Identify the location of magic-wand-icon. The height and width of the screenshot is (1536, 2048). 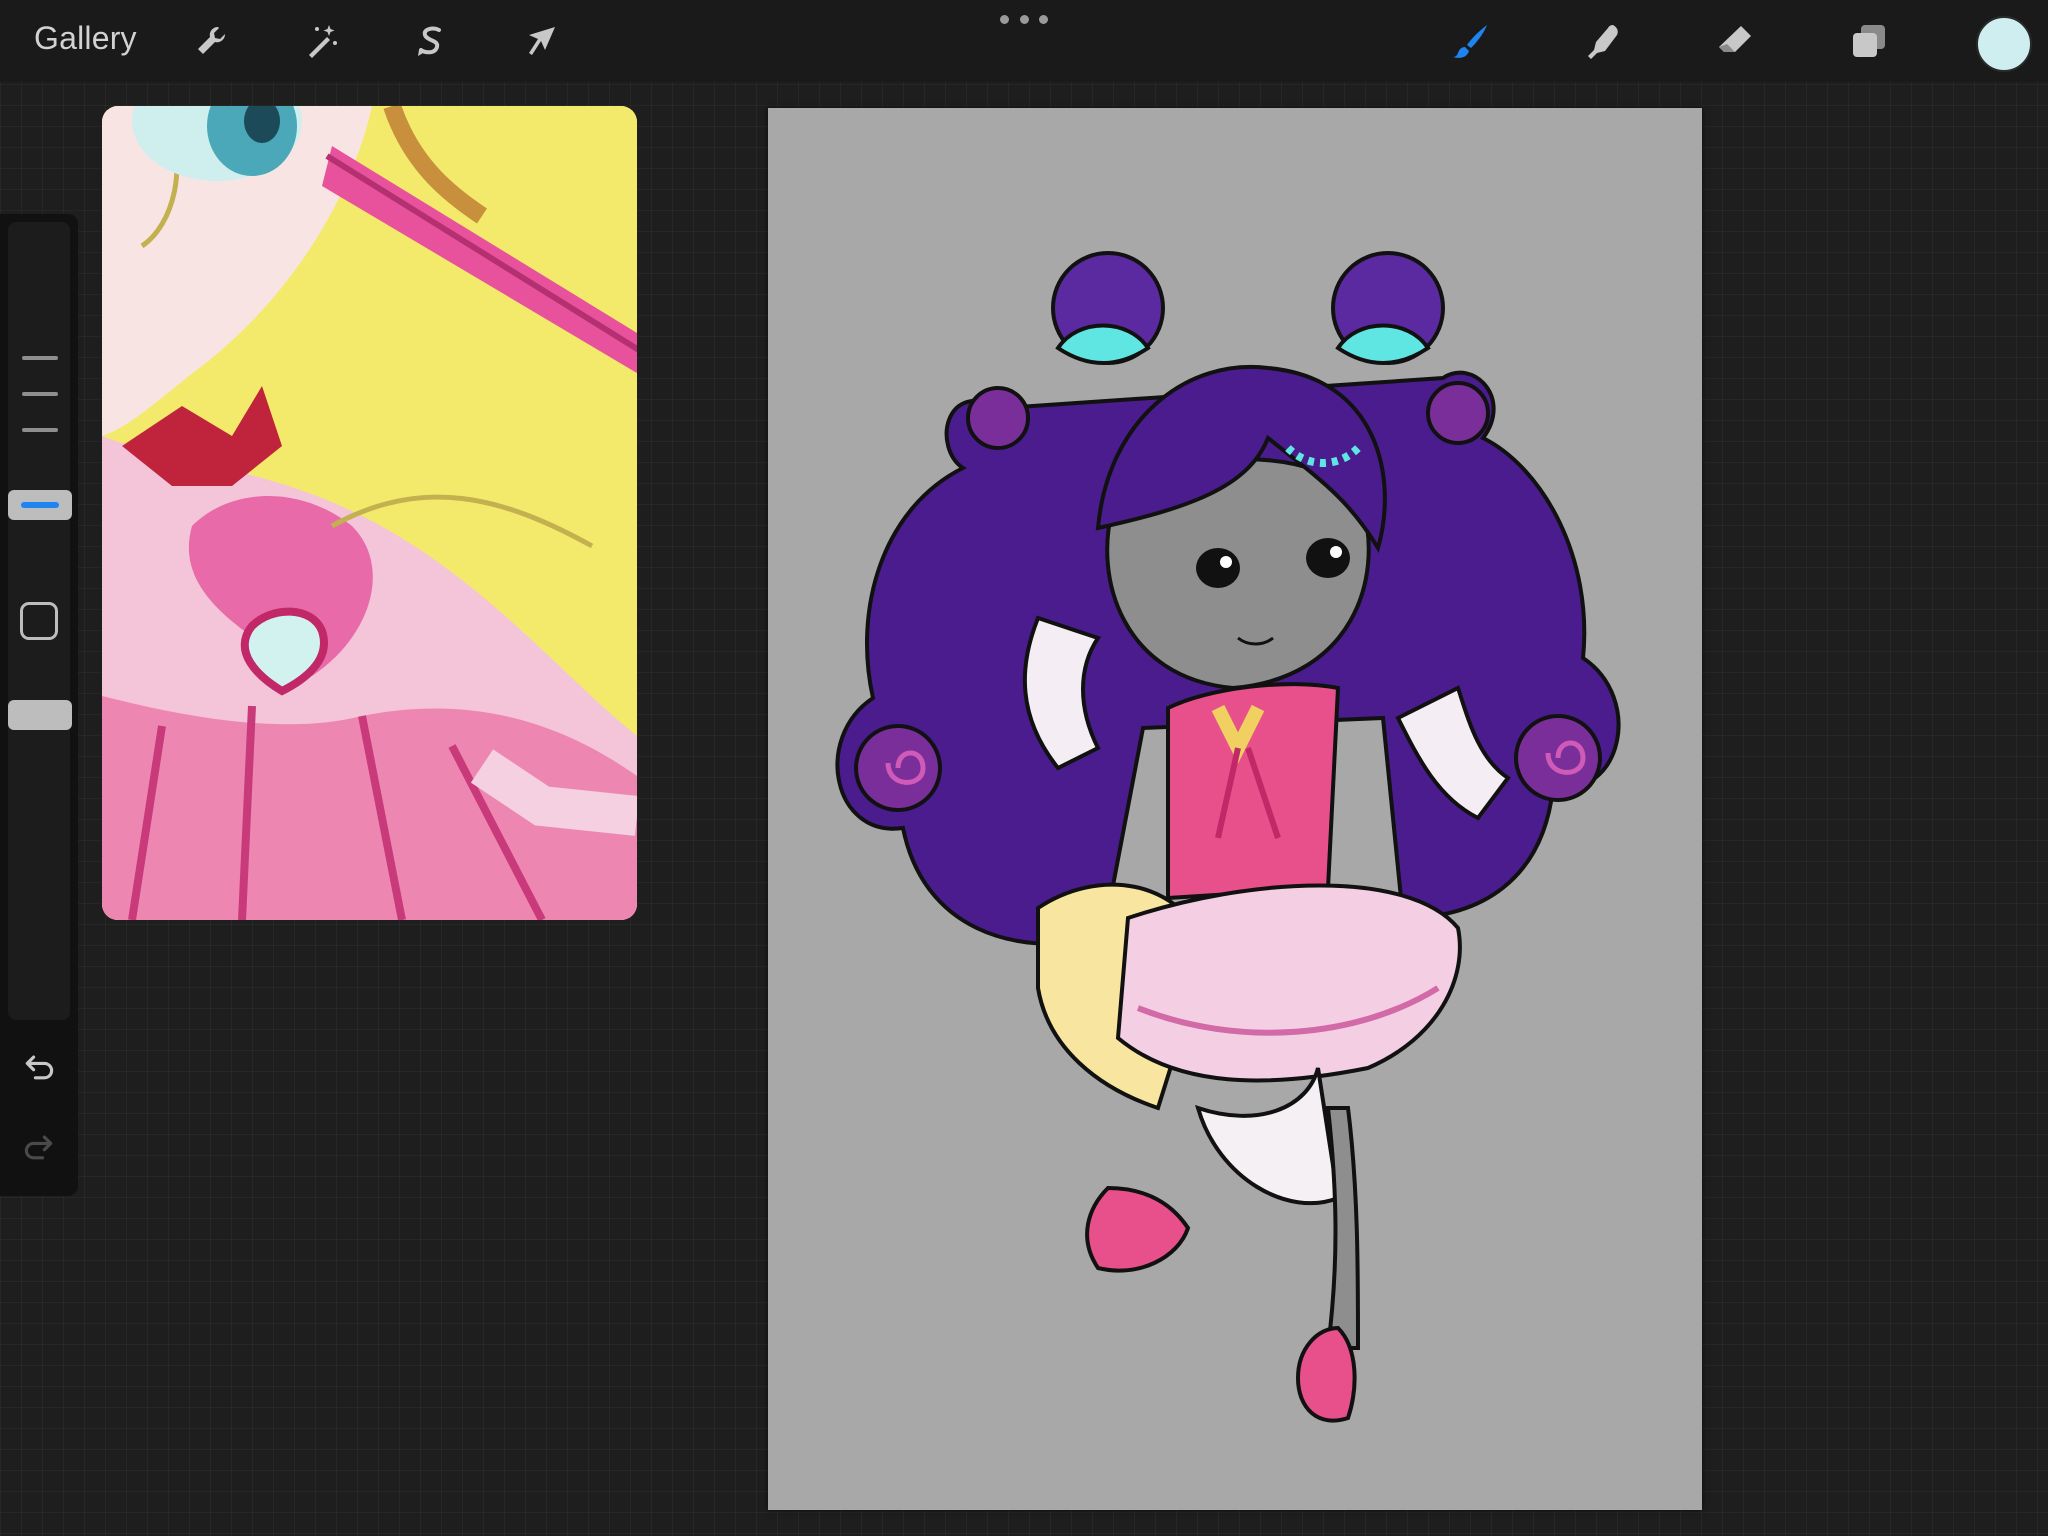
(321, 41).